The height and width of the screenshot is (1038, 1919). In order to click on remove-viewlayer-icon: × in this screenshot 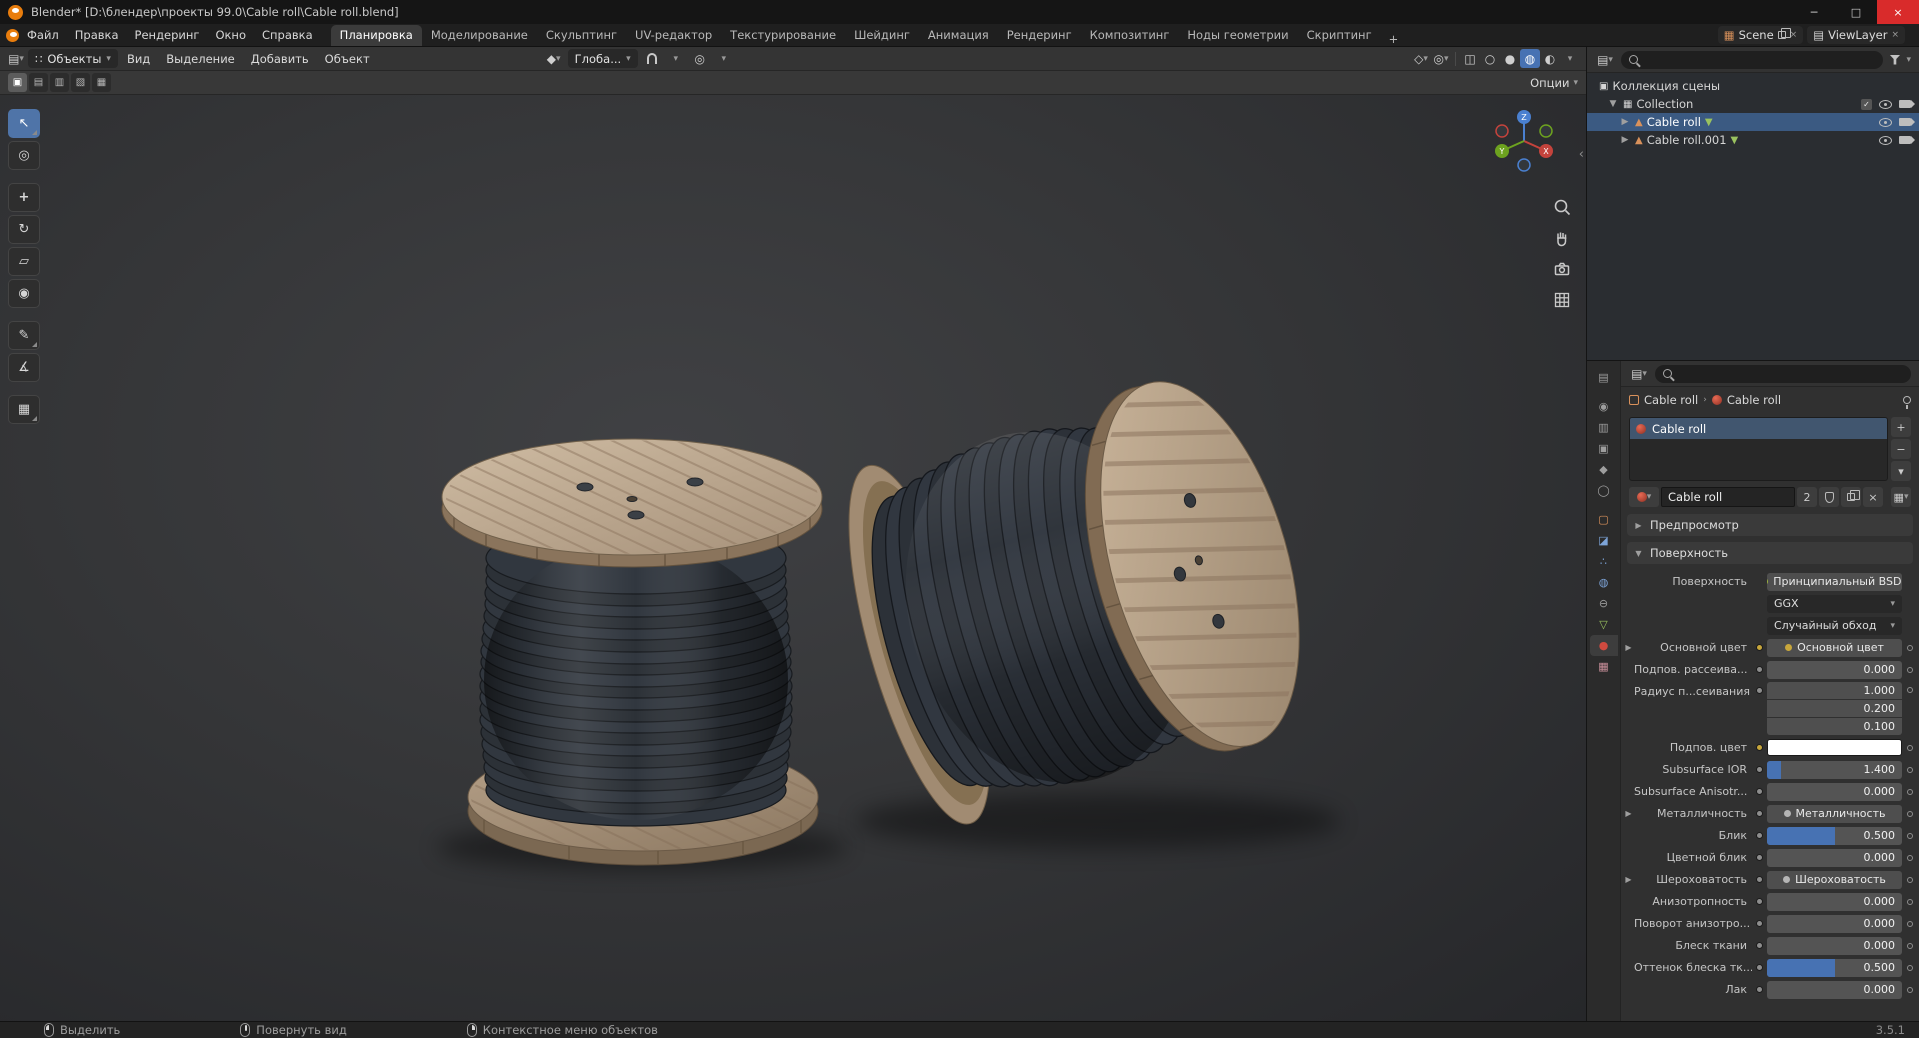, I will do `click(1895, 35)`.